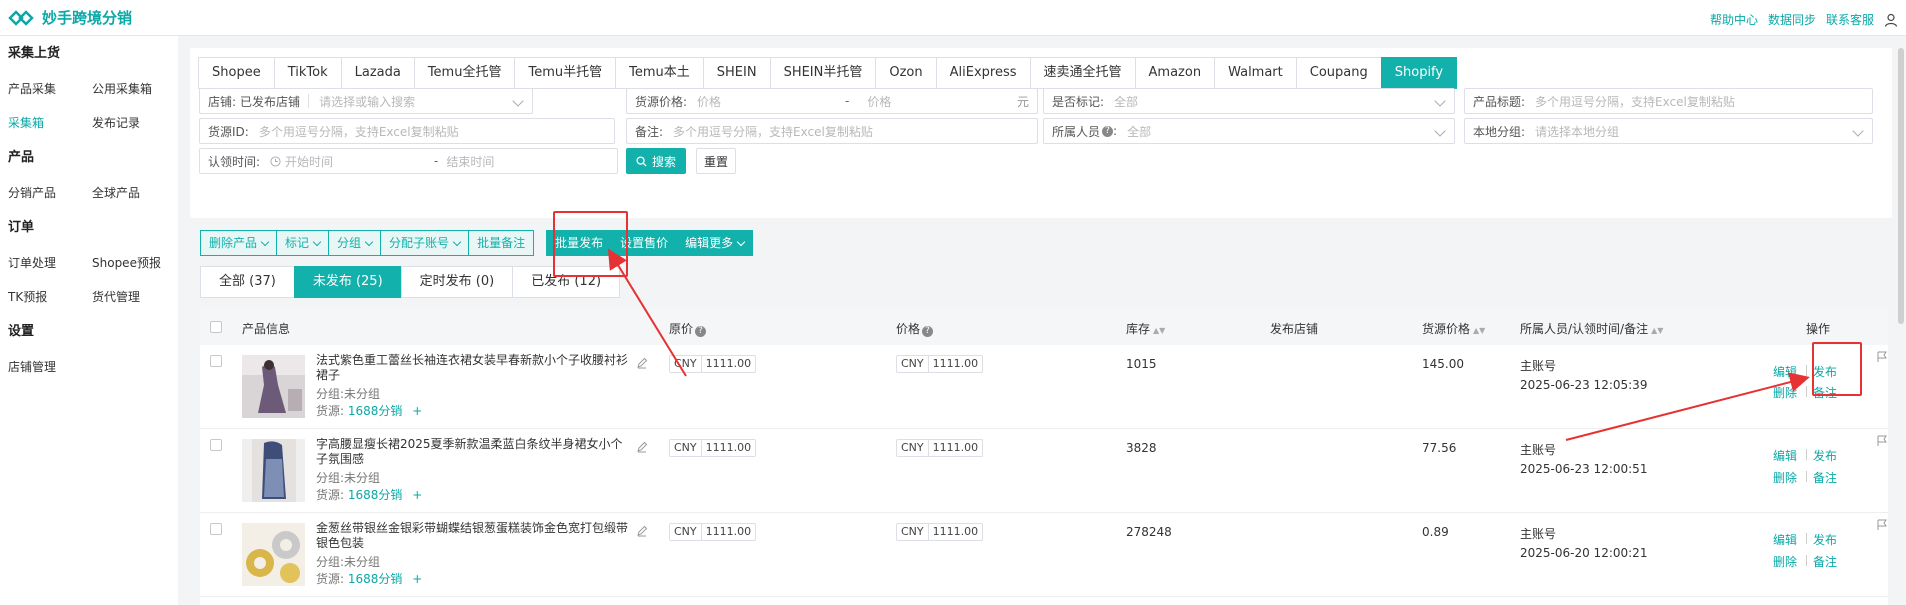 The image size is (1906, 605). What do you see at coordinates (355, 243) in the screenshot?
I see `group-button: 分组` at bounding box center [355, 243].